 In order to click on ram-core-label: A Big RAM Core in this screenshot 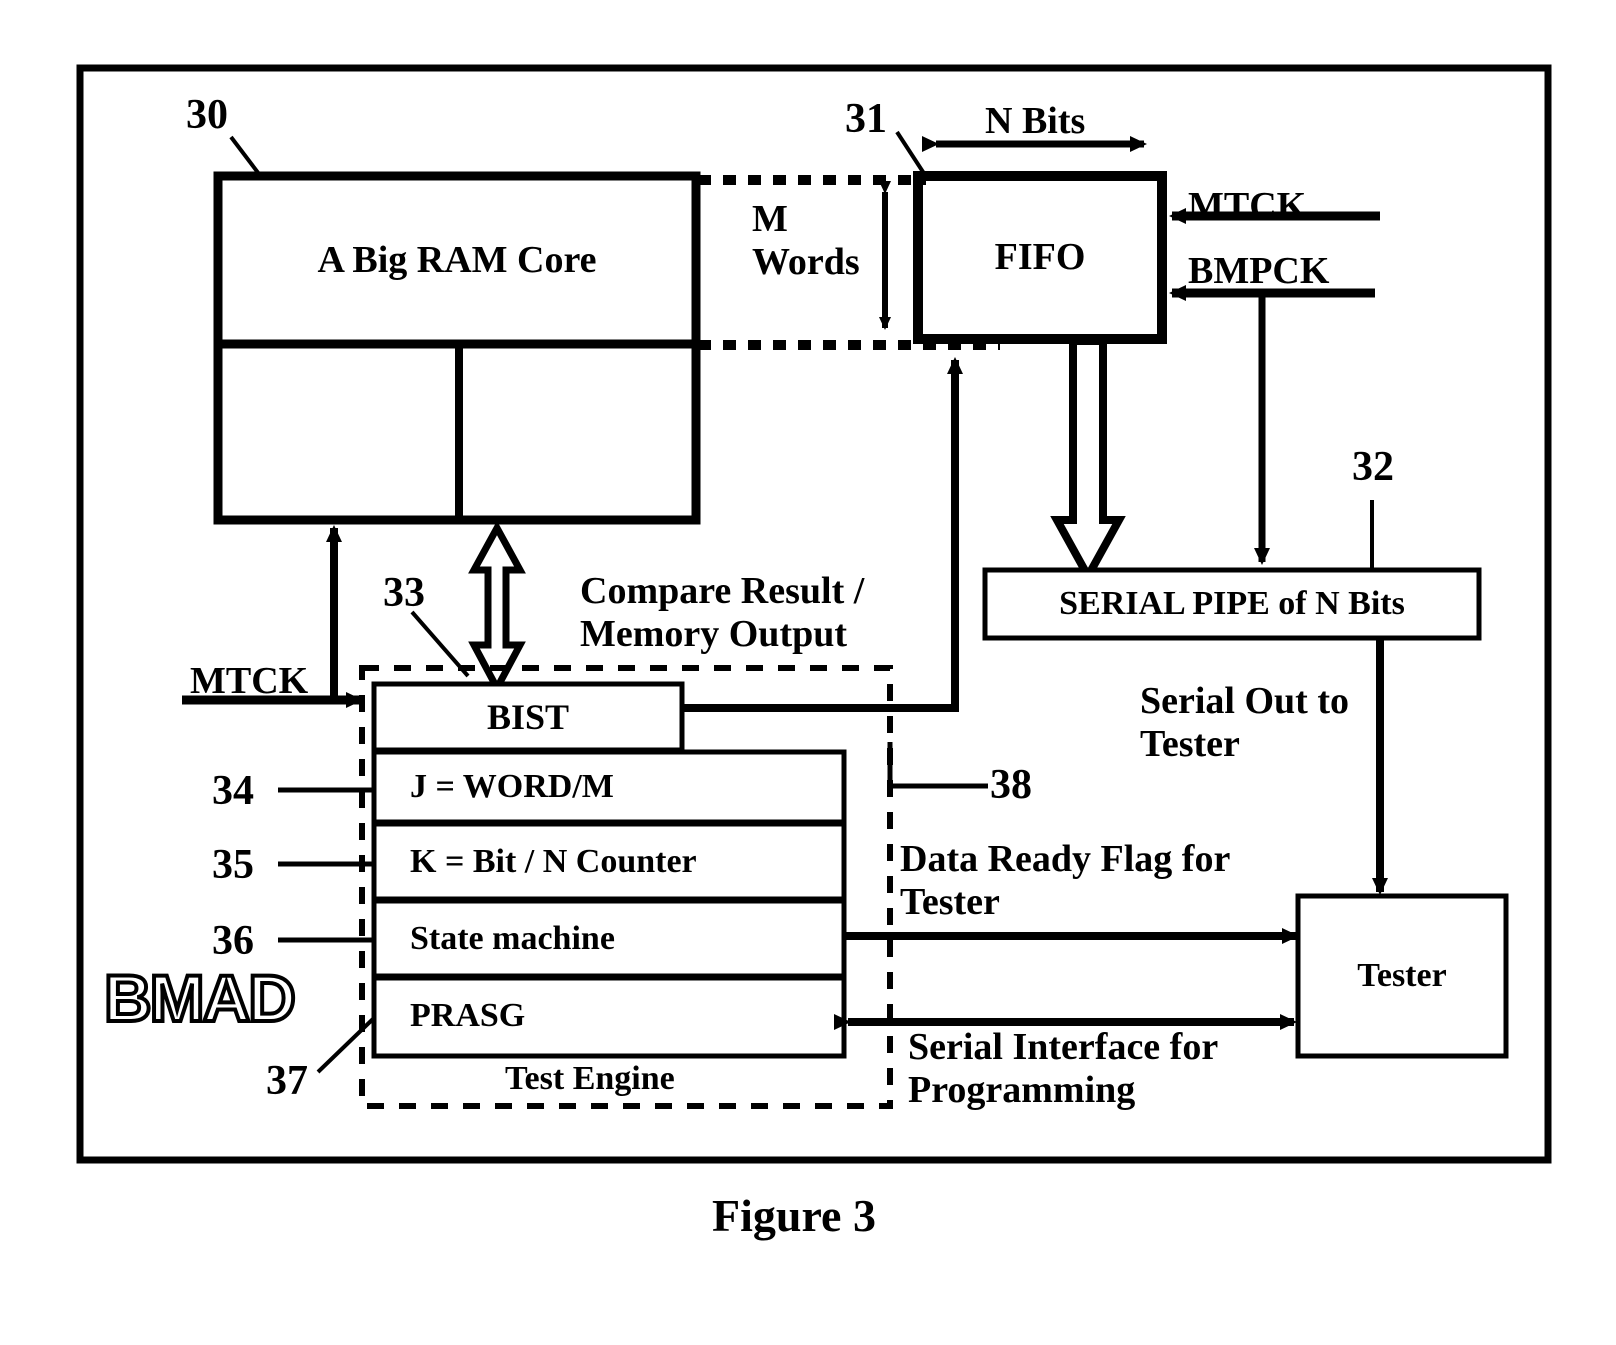, I will do `click(457, 259)`.